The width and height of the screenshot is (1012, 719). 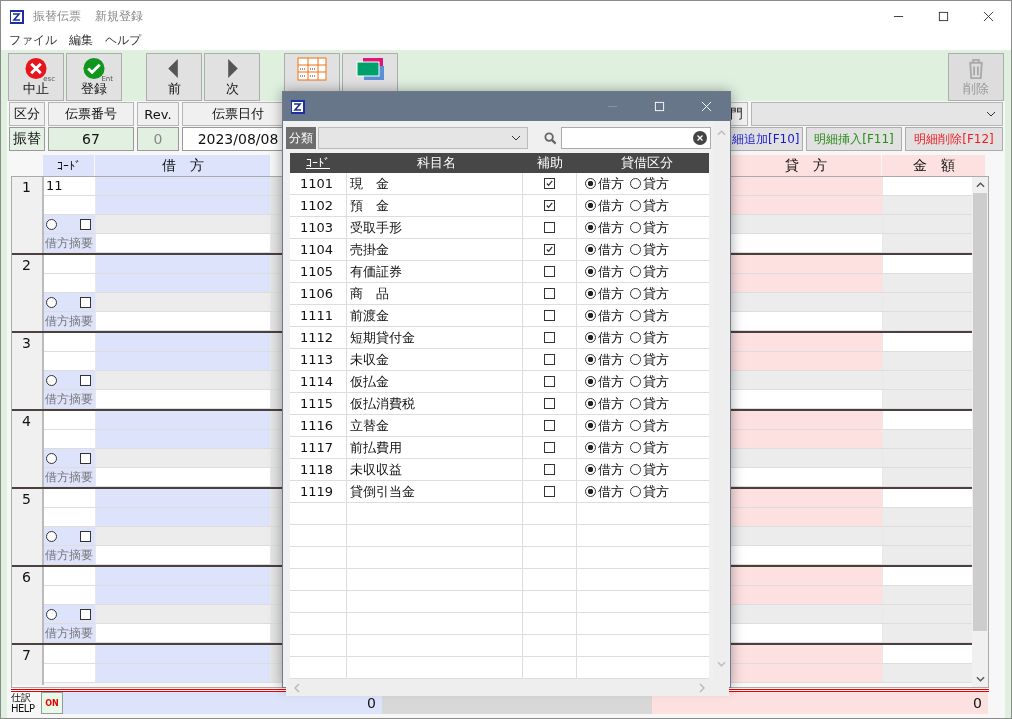 What do you see at coordinates (91, 114) in the screenshot?
I see `field-label: 伝票番号` at bounding box center [91, 114].